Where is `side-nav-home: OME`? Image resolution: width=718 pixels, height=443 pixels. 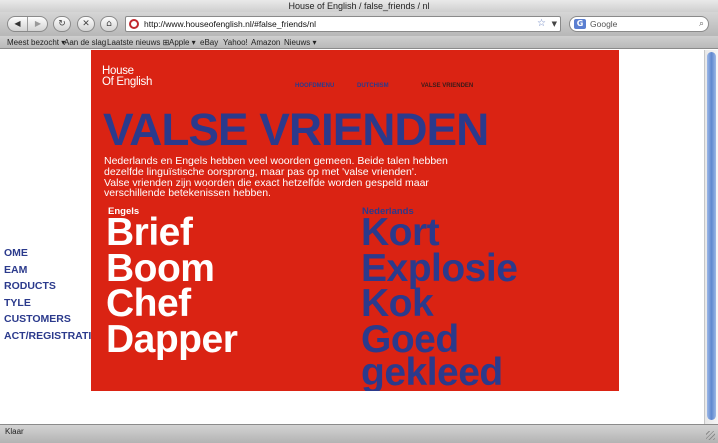 side-nav-home: OME is located at coordinates (47, 253).